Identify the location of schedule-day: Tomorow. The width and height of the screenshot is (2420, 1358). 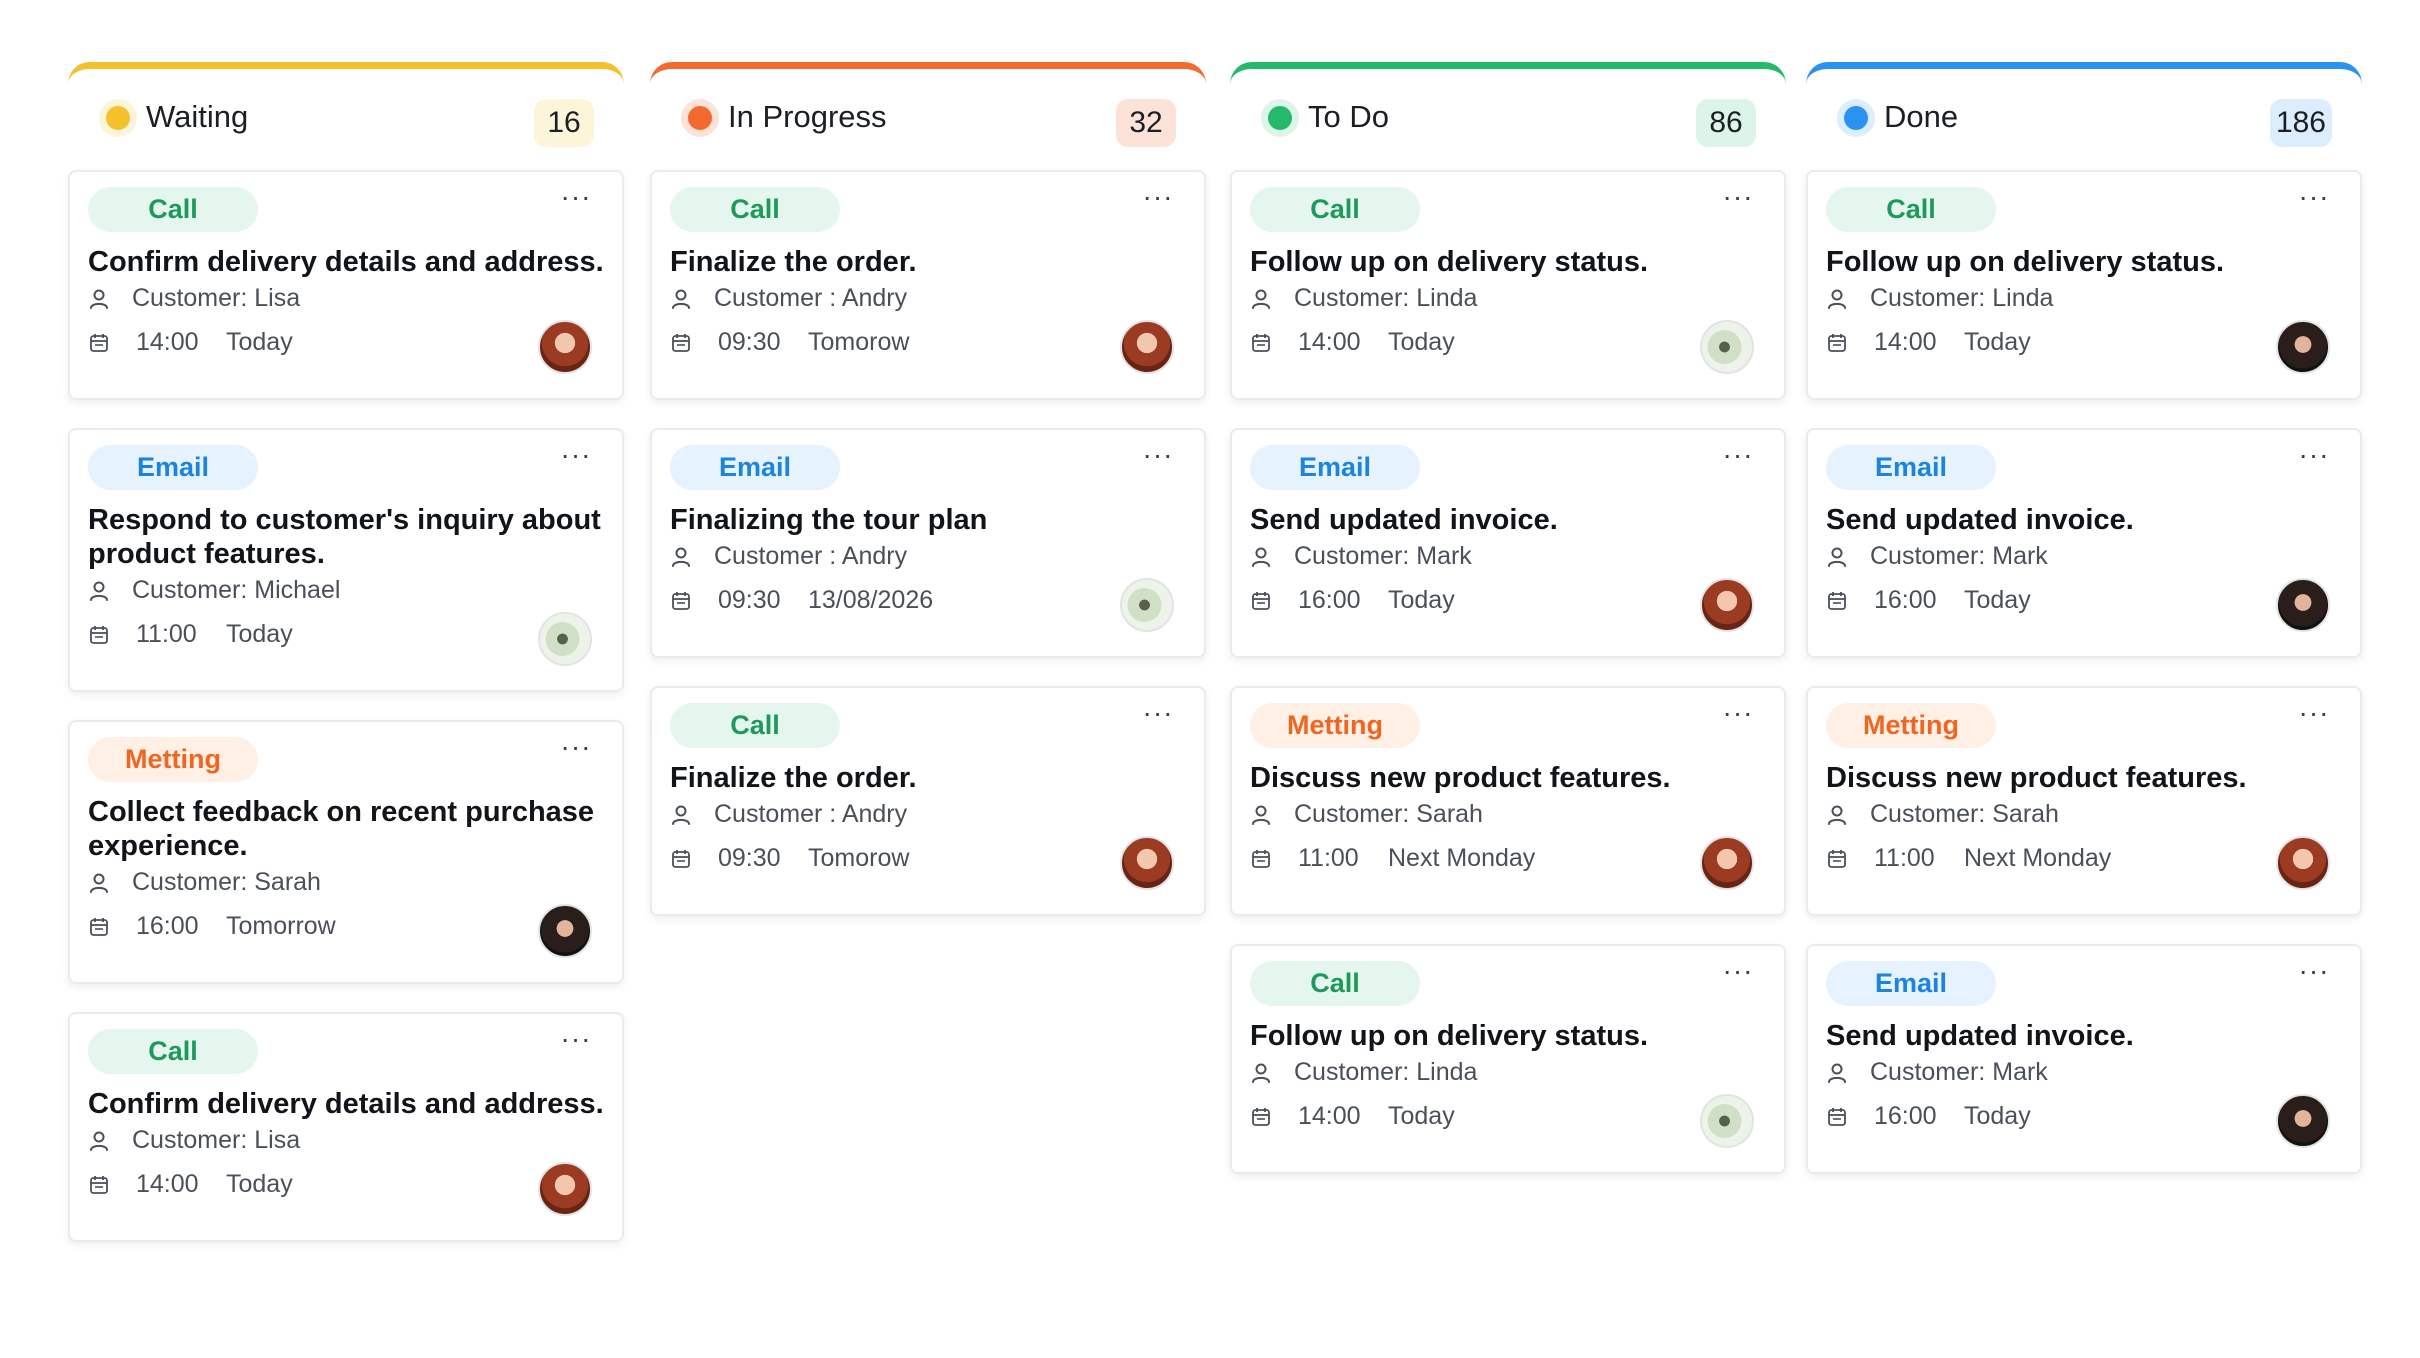
(859, 858).